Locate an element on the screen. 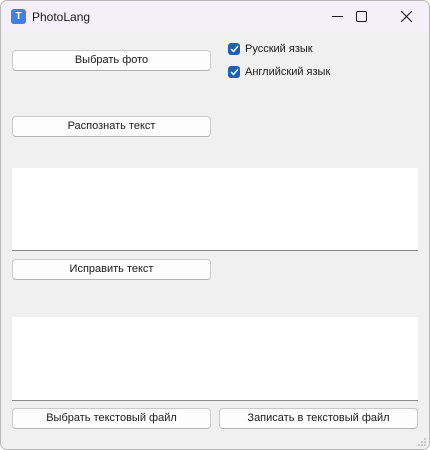 The image size is (430, 450). maximize-button is located at coordinates (361, 16).